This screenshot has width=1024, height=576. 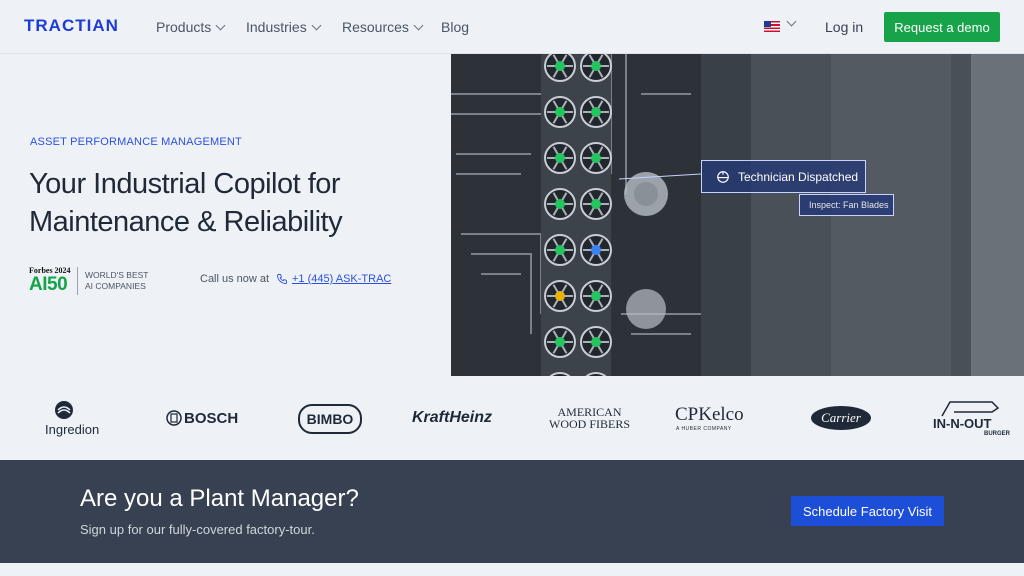 I want to click on nav-industries: Industries, so click(x=284, y=27).